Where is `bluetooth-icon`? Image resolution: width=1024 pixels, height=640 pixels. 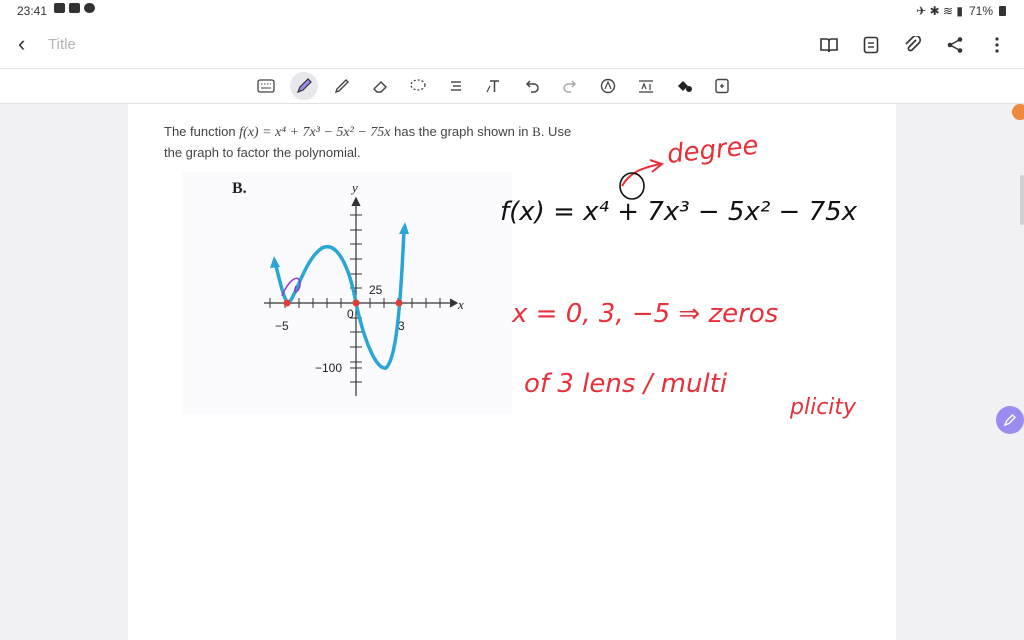
bluetooth-icon is located at coordinates (89, 8).